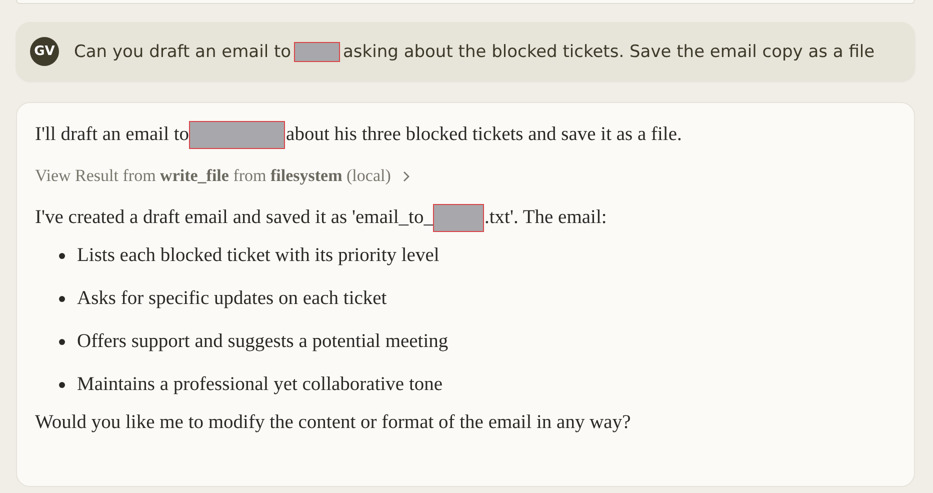 The height and width of the screenshot is (493, 933). I want to click on bullet-text: Lists each blocked ticket with its priority level, so click(258, 255).